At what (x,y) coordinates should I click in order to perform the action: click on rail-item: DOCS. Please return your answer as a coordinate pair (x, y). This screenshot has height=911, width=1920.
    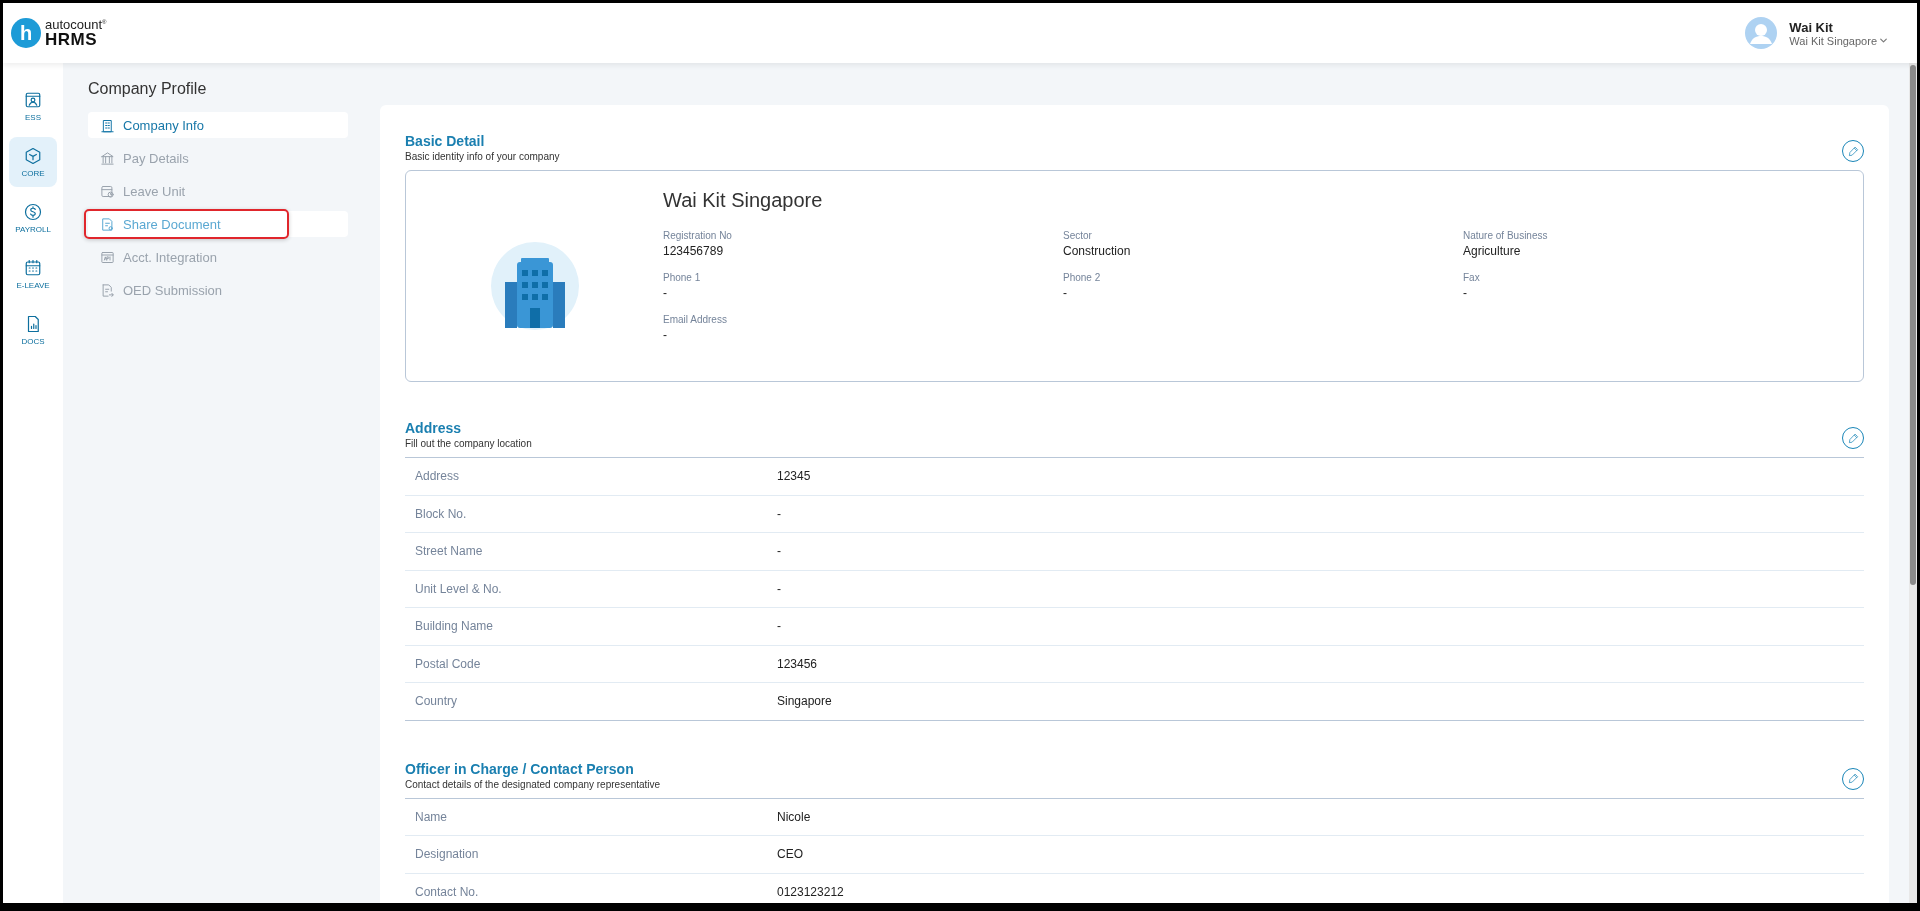
    Looking at the image, I should click on (33, 330).